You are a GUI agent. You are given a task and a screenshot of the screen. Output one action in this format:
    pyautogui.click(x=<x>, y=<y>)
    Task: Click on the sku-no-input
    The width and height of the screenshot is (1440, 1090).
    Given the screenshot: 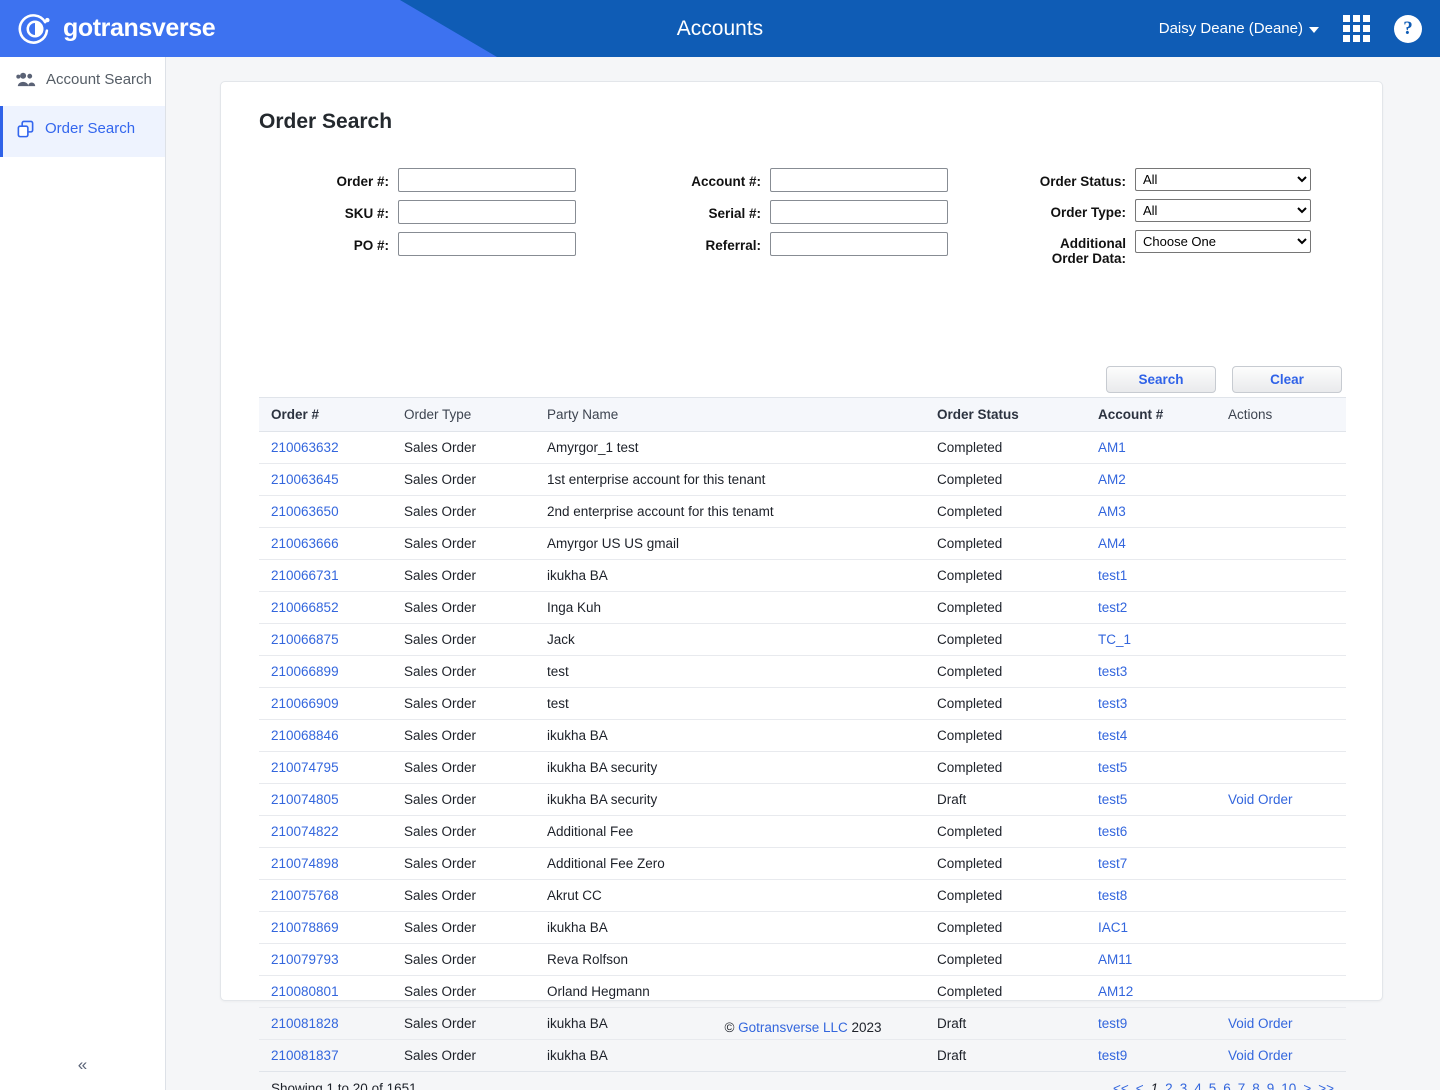 What is the action you would take?
    pyautogui.click(x=487, y=212)
    